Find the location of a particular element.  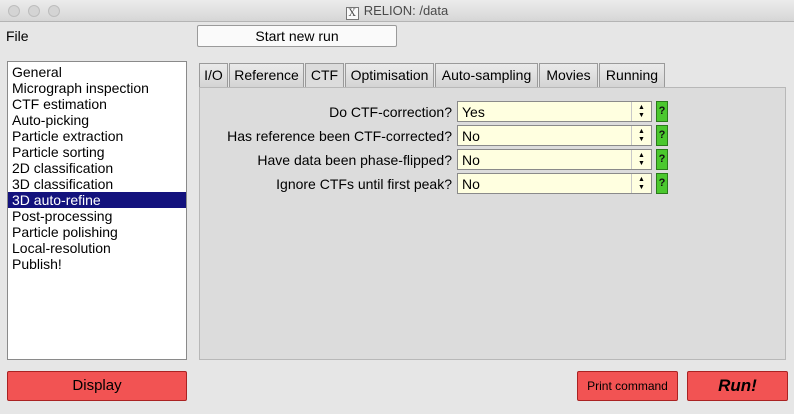

job-item-3d-auto-refine: 3D auto-refine is located at coordinates (97, 200).